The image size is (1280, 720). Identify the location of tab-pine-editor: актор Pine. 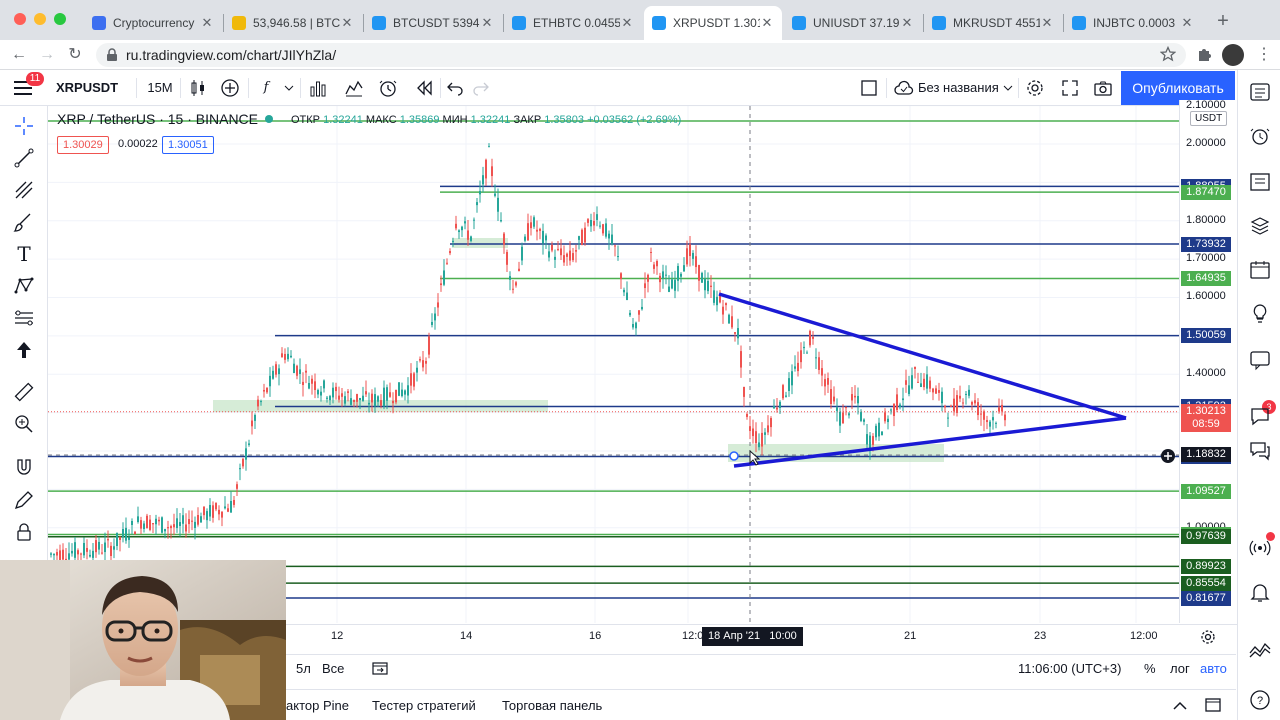
(317, 705).